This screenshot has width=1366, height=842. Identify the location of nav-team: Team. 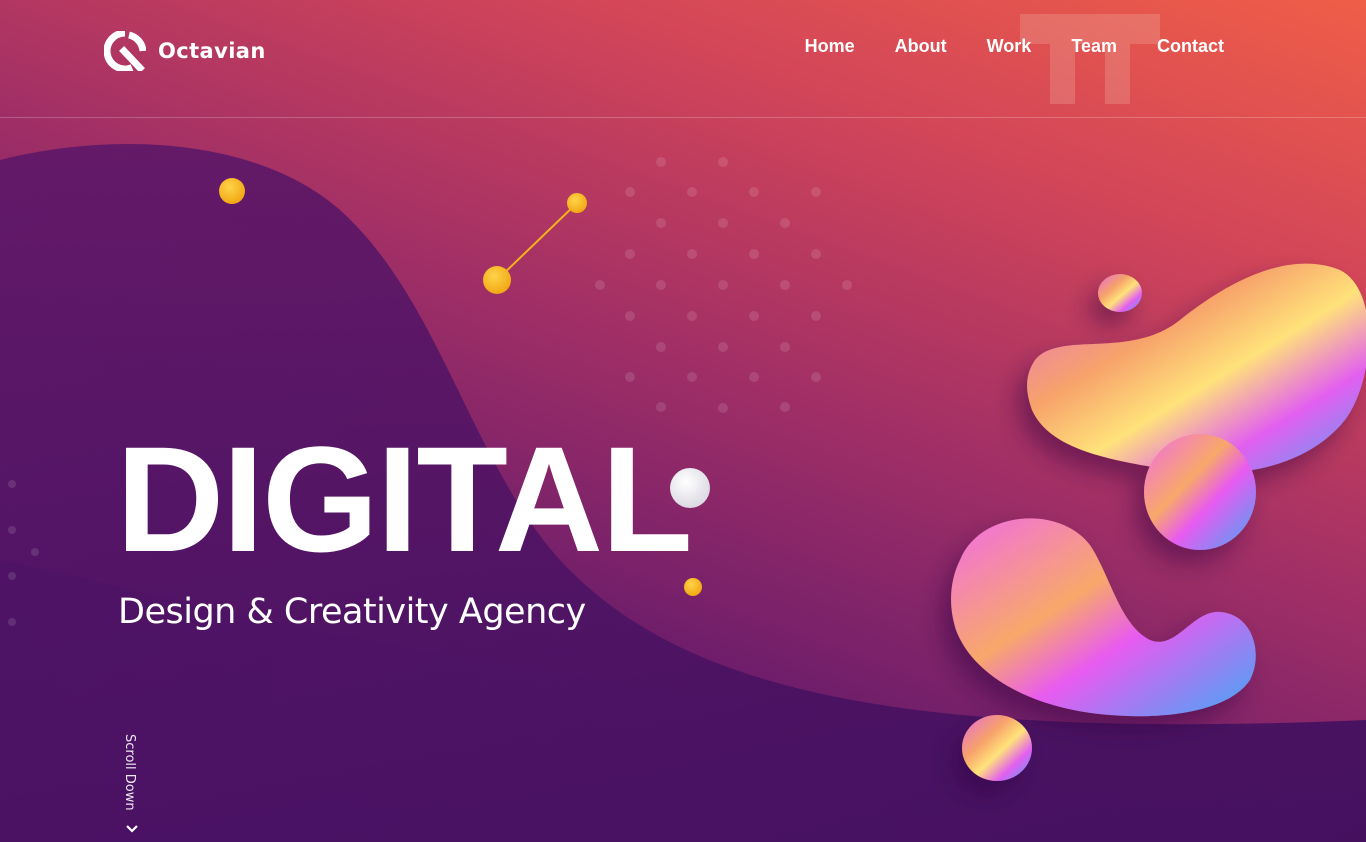
(1094, 46).